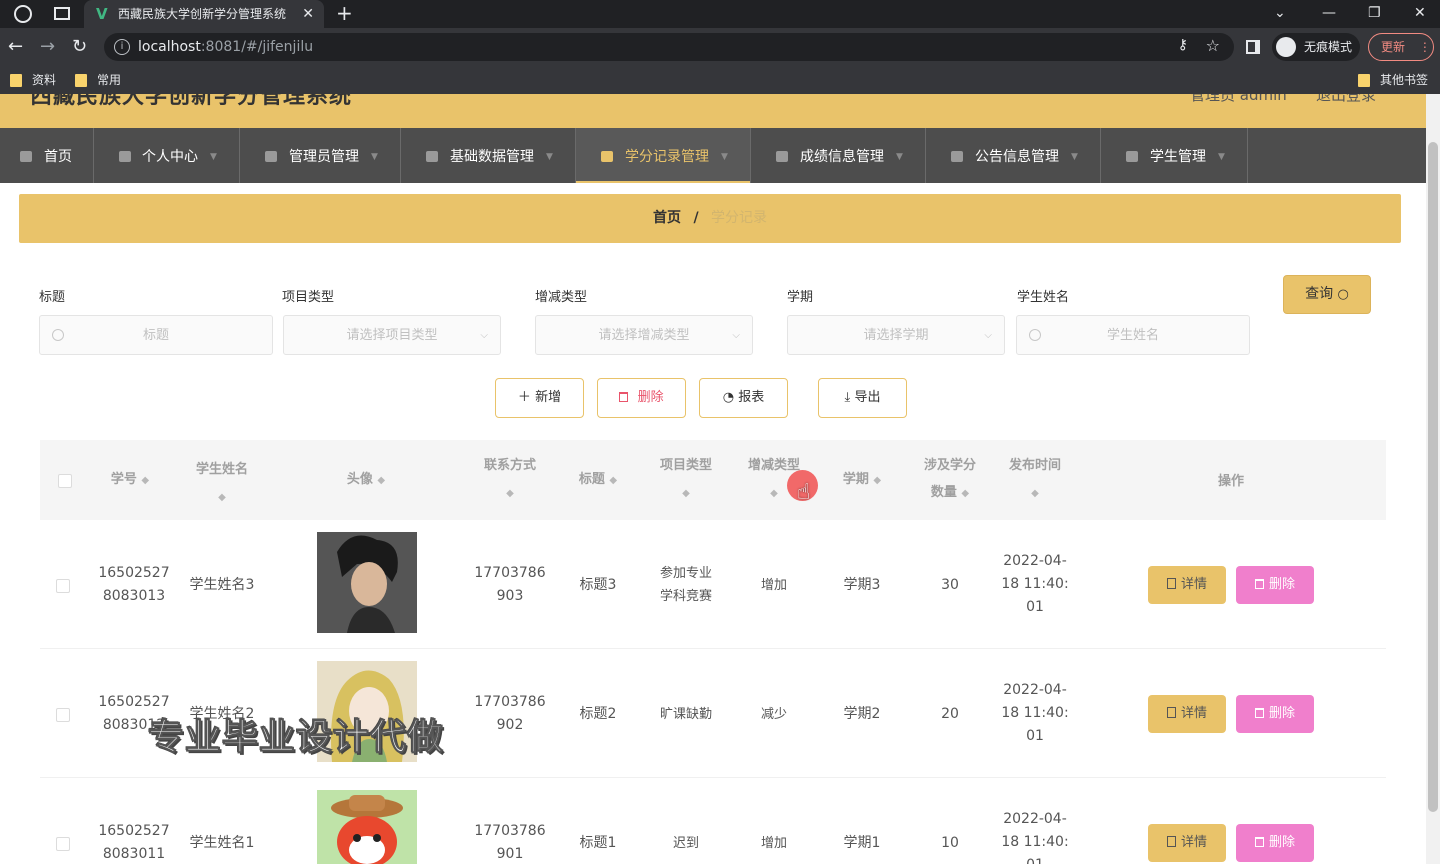 The height and width of the screenshot is (864, 1440). Describe the element at coordinates (988, 335) in the screenshot. I see `chevron-down-icon: ⌵` at that location.